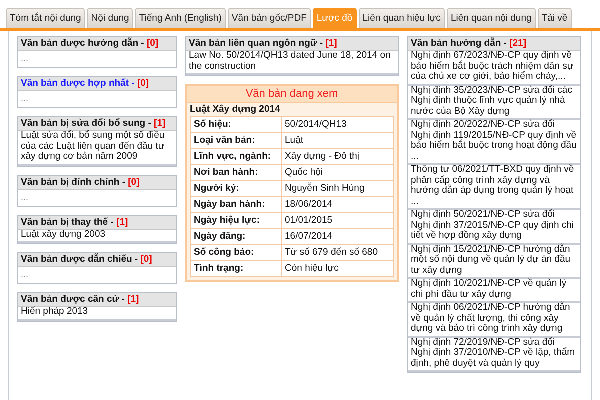 This screenshot has height=400, width=600. What do you see at coordinates (338, 172) in the screenshot?
I see `field-value: Quốc hội` at bounding box center [338, 172].